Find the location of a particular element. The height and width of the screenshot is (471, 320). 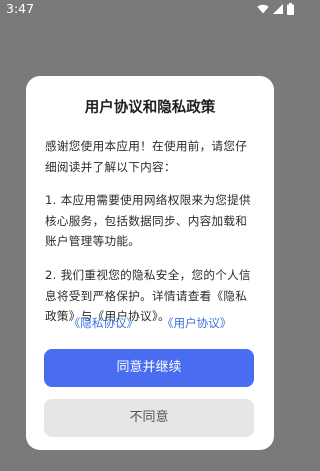

battery-icon is located at coordinates (290, 9).